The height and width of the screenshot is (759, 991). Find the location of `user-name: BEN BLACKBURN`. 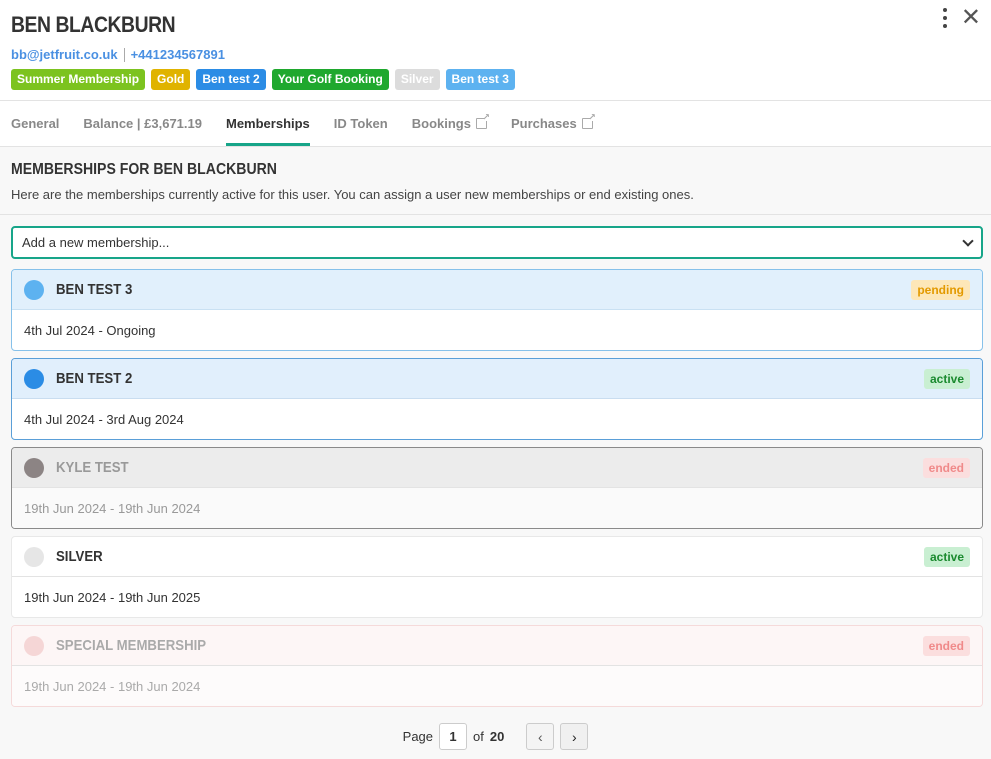

user-name: BEN BLACKBURN is located at coordinates (93, 24).